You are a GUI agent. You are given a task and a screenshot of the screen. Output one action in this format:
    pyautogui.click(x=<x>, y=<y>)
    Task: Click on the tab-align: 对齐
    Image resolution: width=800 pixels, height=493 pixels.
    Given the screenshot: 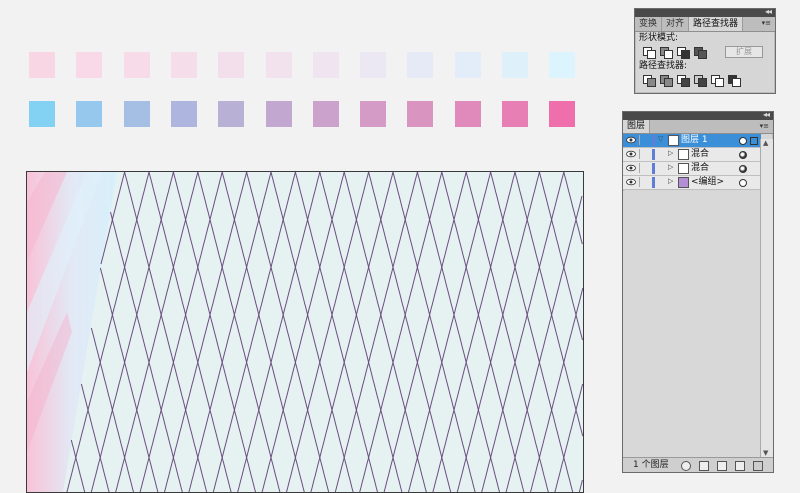 What is the action you would take?
    pyautogui.click(x=676, y=24)
    